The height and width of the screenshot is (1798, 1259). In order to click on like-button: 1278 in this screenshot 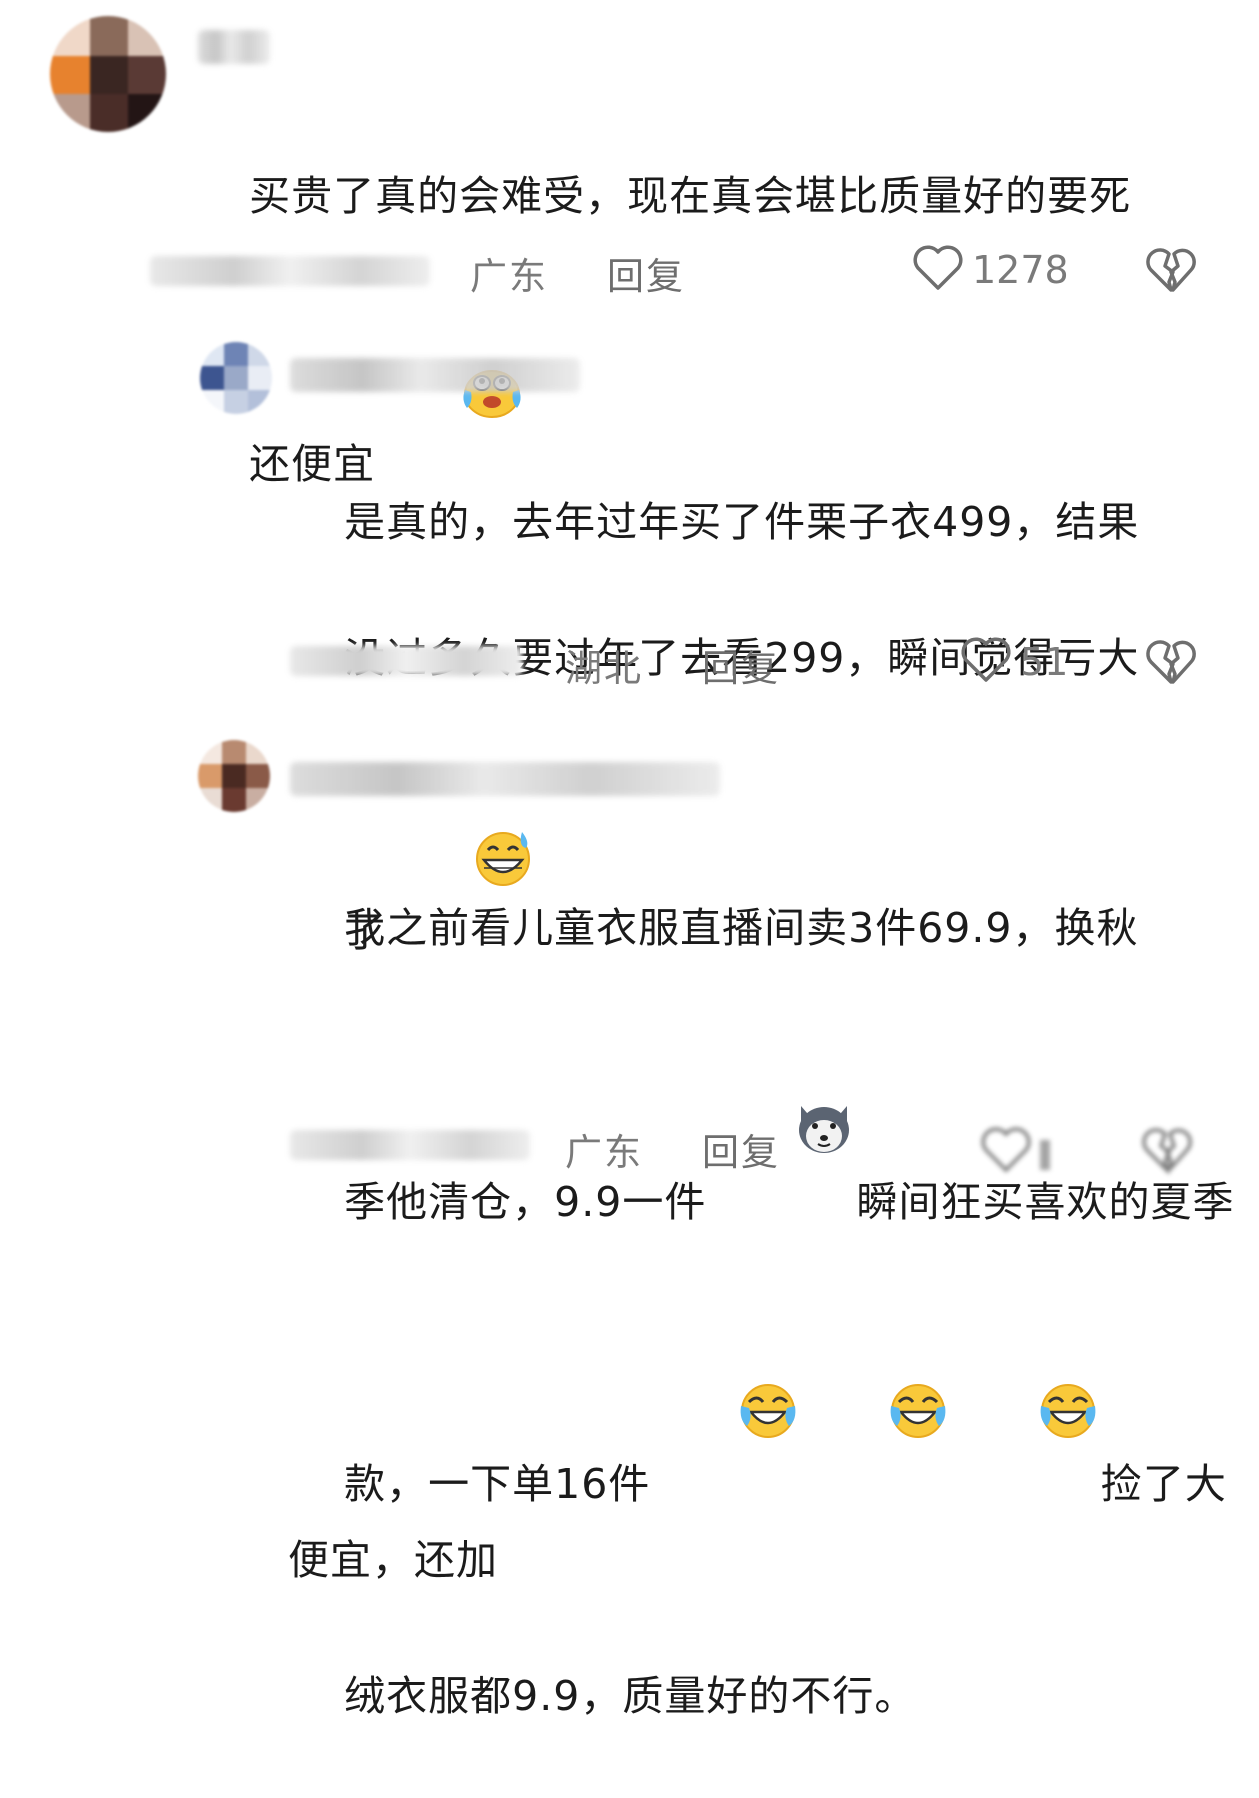, I will do `click(990, 270)`.